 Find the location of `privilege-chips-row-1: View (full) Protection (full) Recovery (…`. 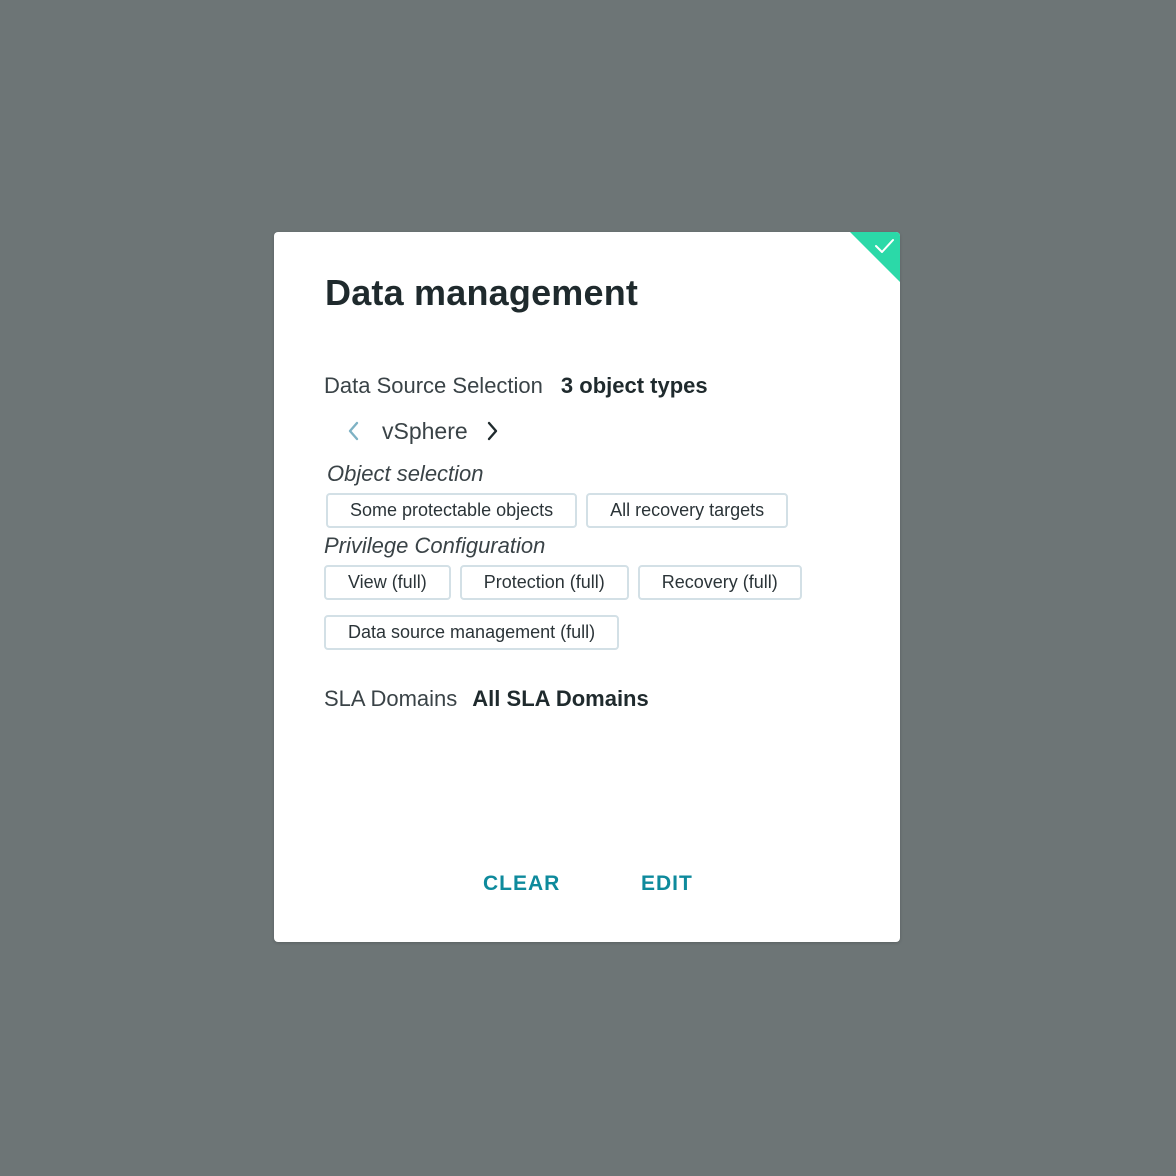

privilege-chips-row-1: View (full) Protection (full) Recovery (… is located at coordinates (563, 582).